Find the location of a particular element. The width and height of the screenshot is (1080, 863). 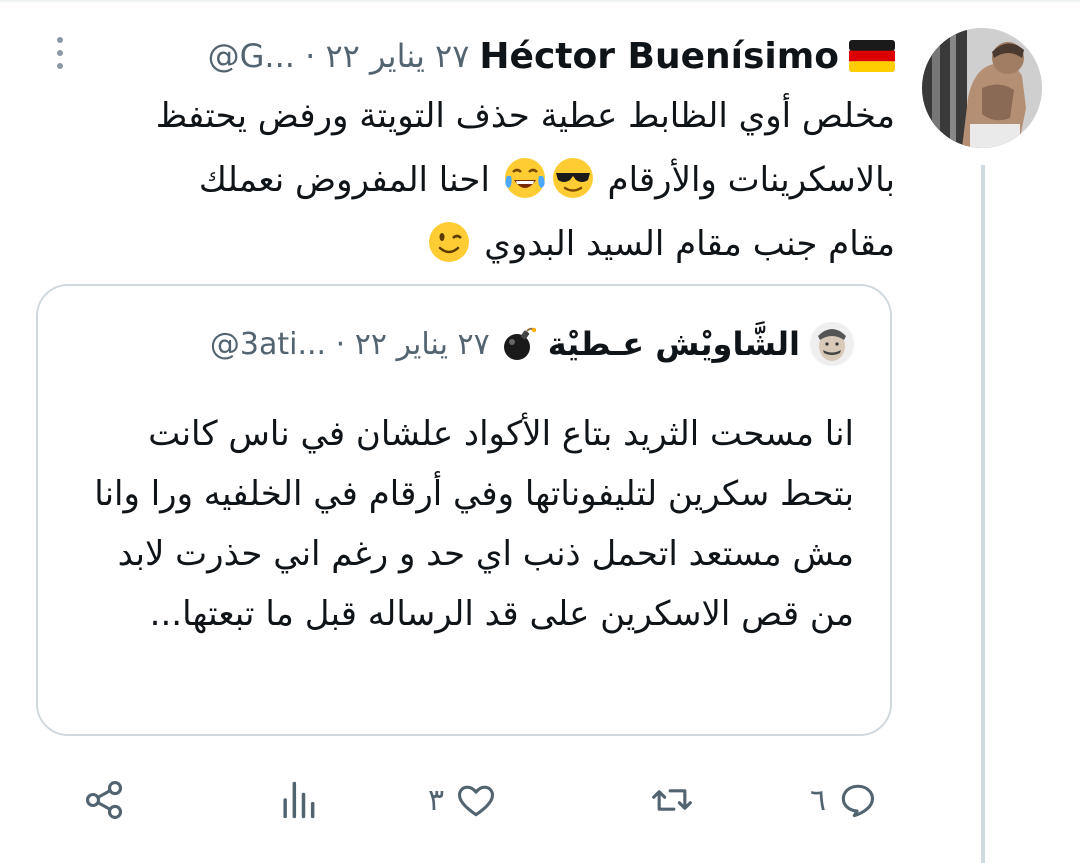

retweet-button is located at coordinates (667, 800).